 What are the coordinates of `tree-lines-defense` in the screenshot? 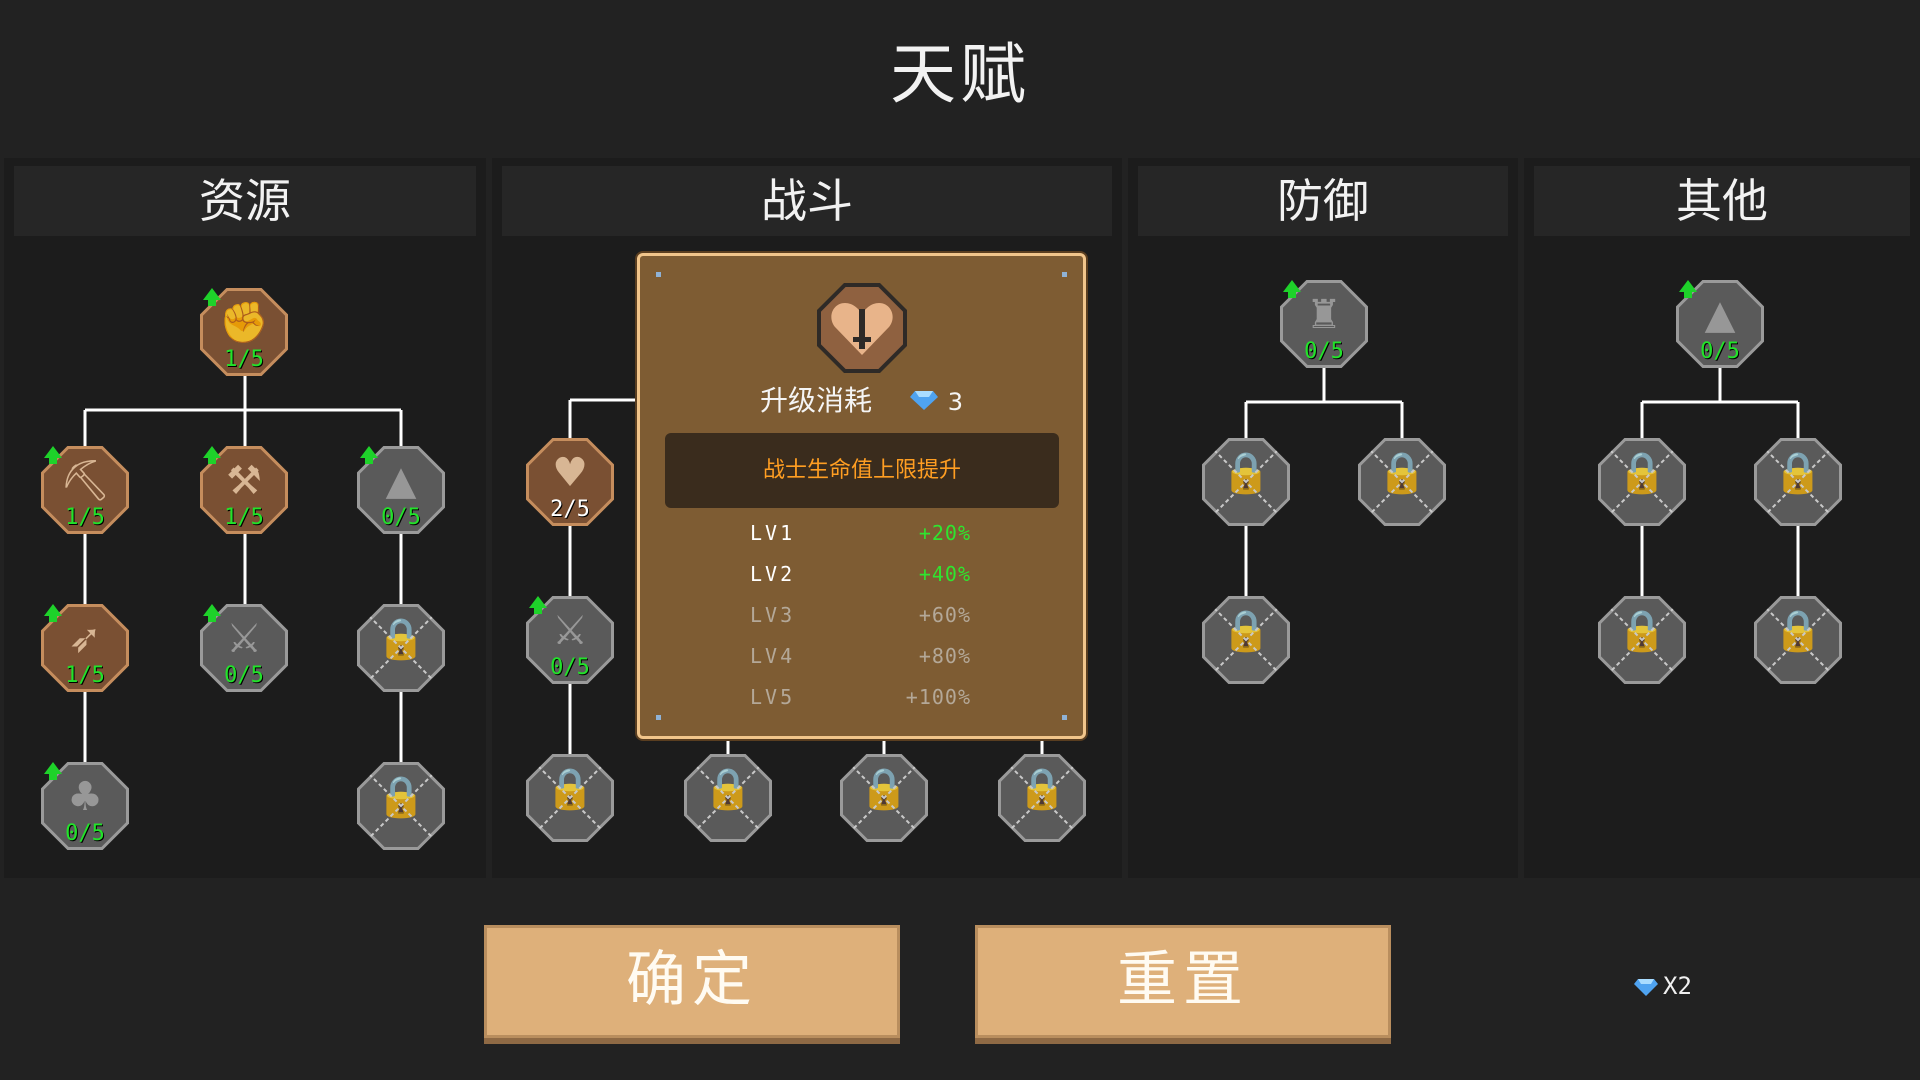 It's located at (1324, 483).